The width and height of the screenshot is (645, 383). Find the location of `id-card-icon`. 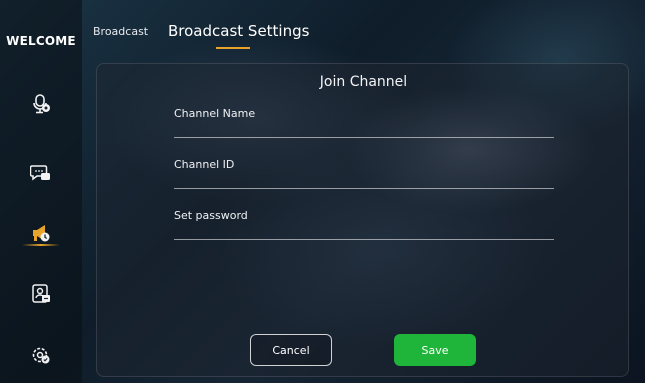

id-card-icon is located at coordinates (41, 293).